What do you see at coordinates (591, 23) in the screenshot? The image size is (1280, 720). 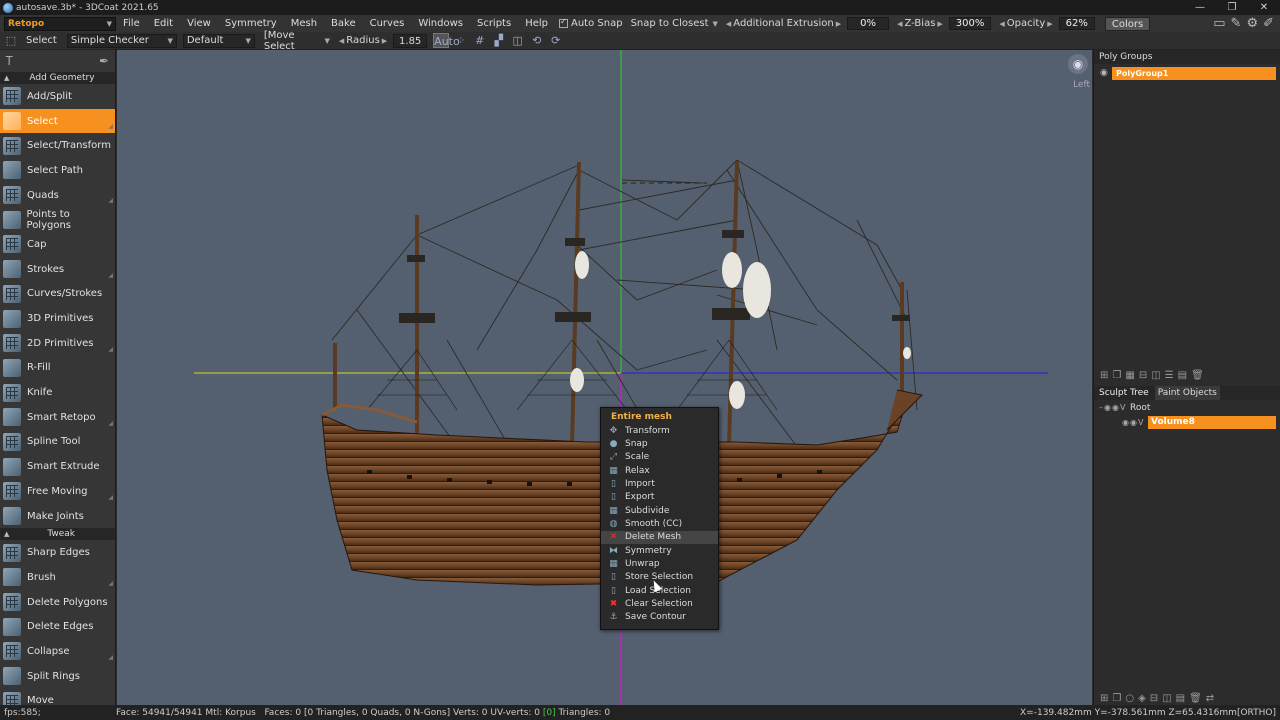 I see `auto-snap-toggle: Auto Snap` at bounding box center [591, 23].